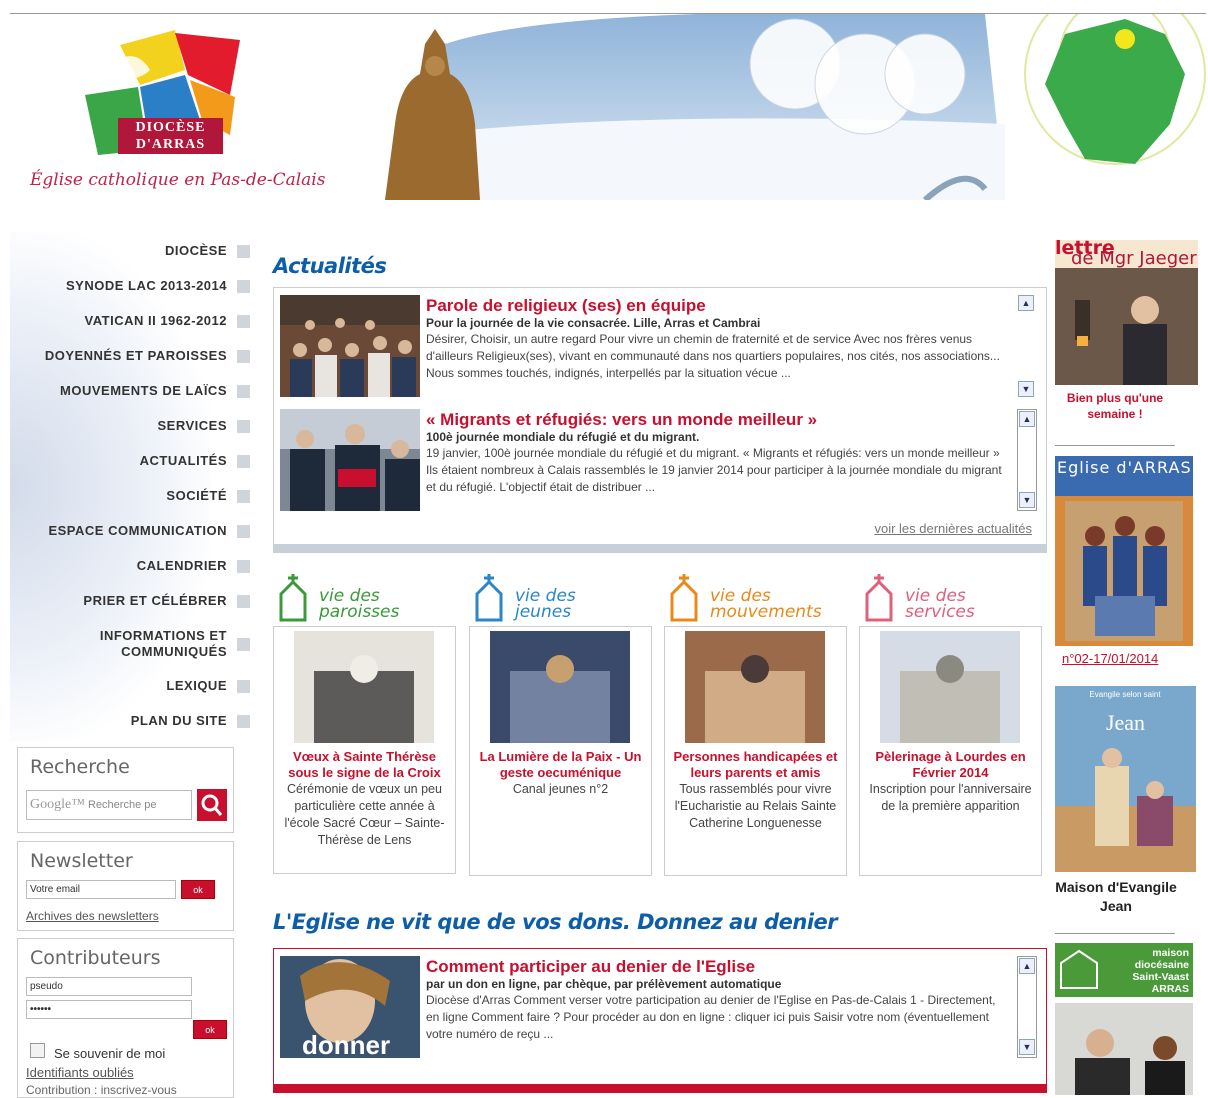  Describe the element at coordinates (1027, 1007) in the screenshot. I see `denier-scroller: ▲ ▼` at that location.